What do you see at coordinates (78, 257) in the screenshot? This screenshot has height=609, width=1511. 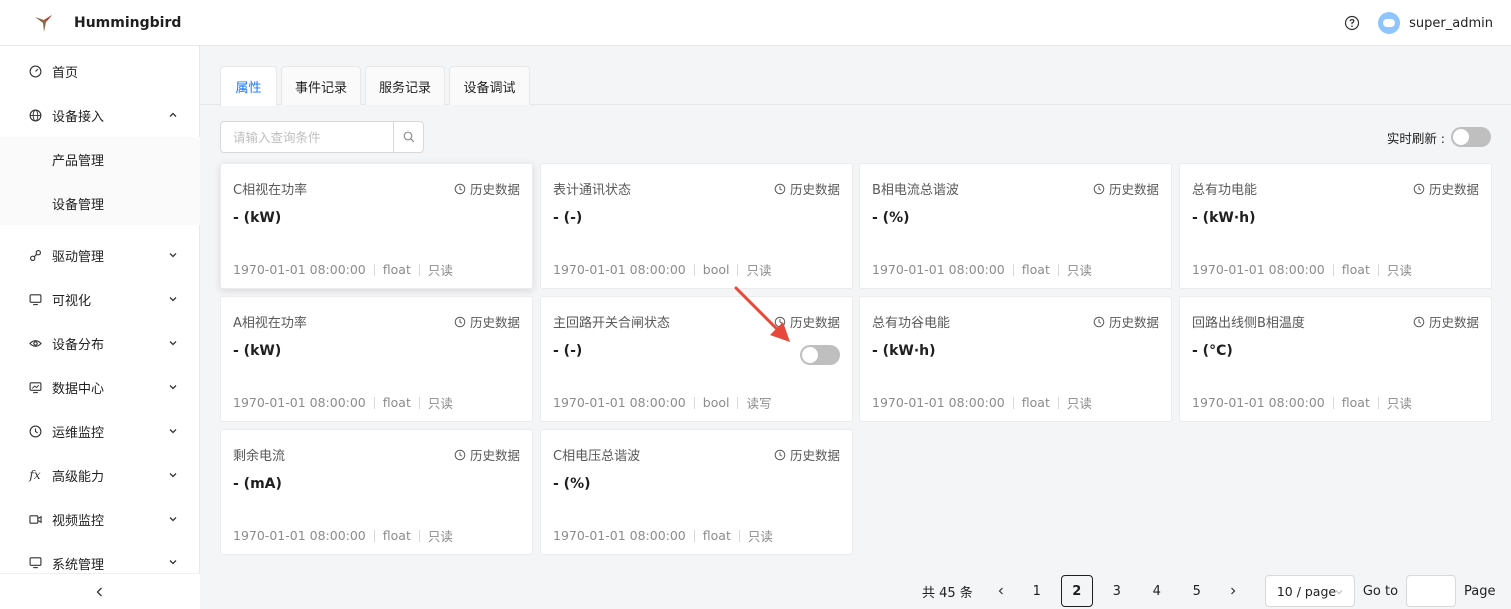 I see `sidebar-item-label: 驱动管理` at bounding box center [78, 257].